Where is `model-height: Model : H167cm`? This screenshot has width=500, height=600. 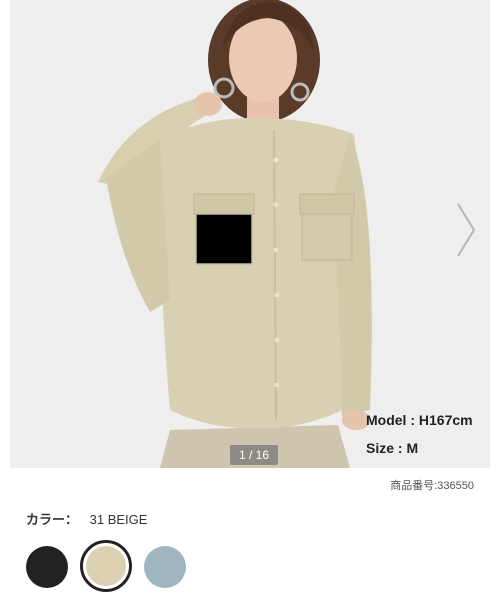 model-height: Model : H167cm is located at coordinates (419, 420).